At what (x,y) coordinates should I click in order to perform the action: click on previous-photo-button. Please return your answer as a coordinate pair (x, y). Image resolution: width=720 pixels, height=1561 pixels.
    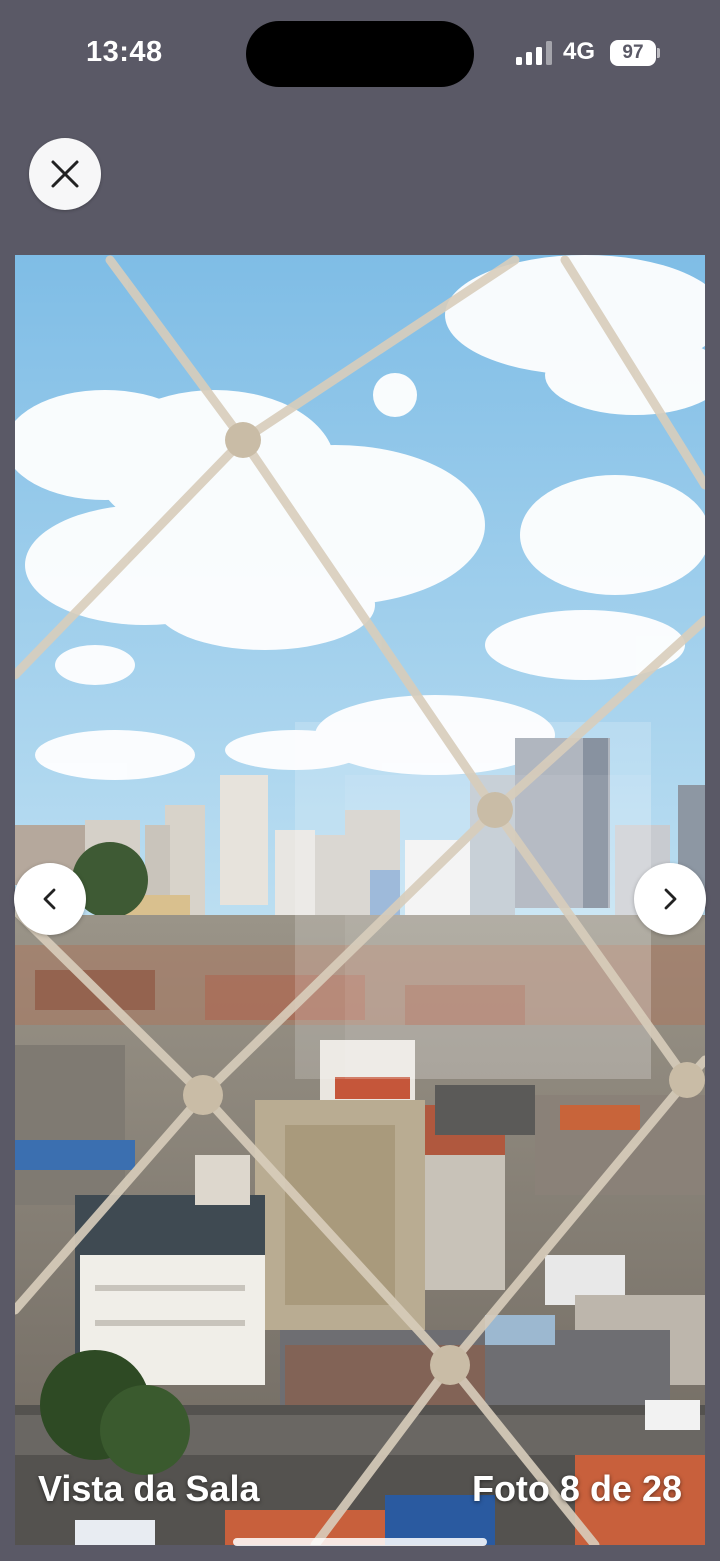
    Looking at the image, I should click on (50, 899).